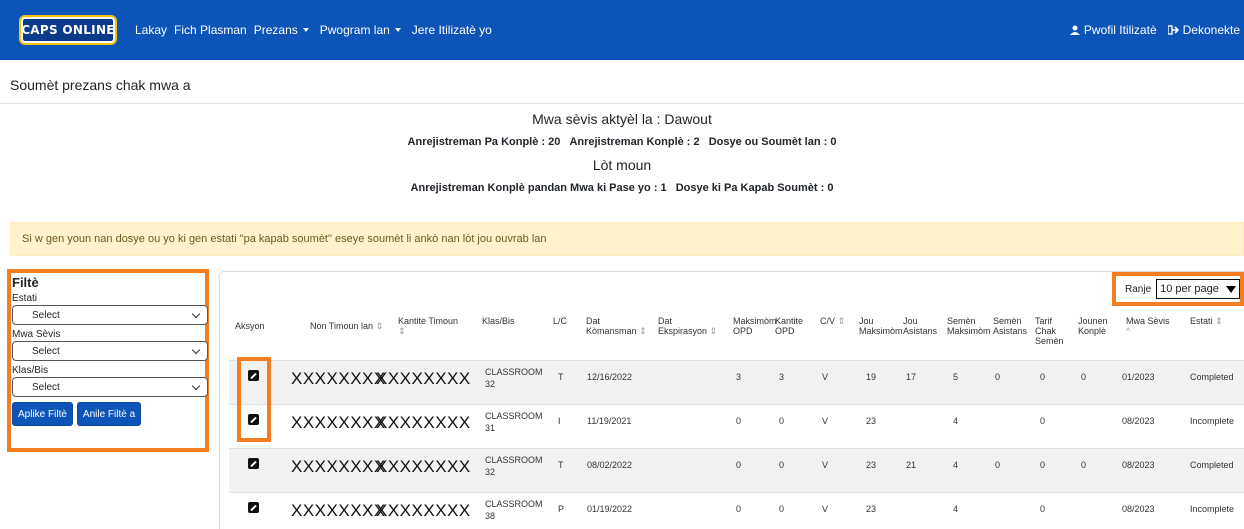 The height and width of the screenshot is (529, 1244). Describe the element at coordinates (1189, 289) in the screenshot. I see `page-size-value: 10 per page` at that location.